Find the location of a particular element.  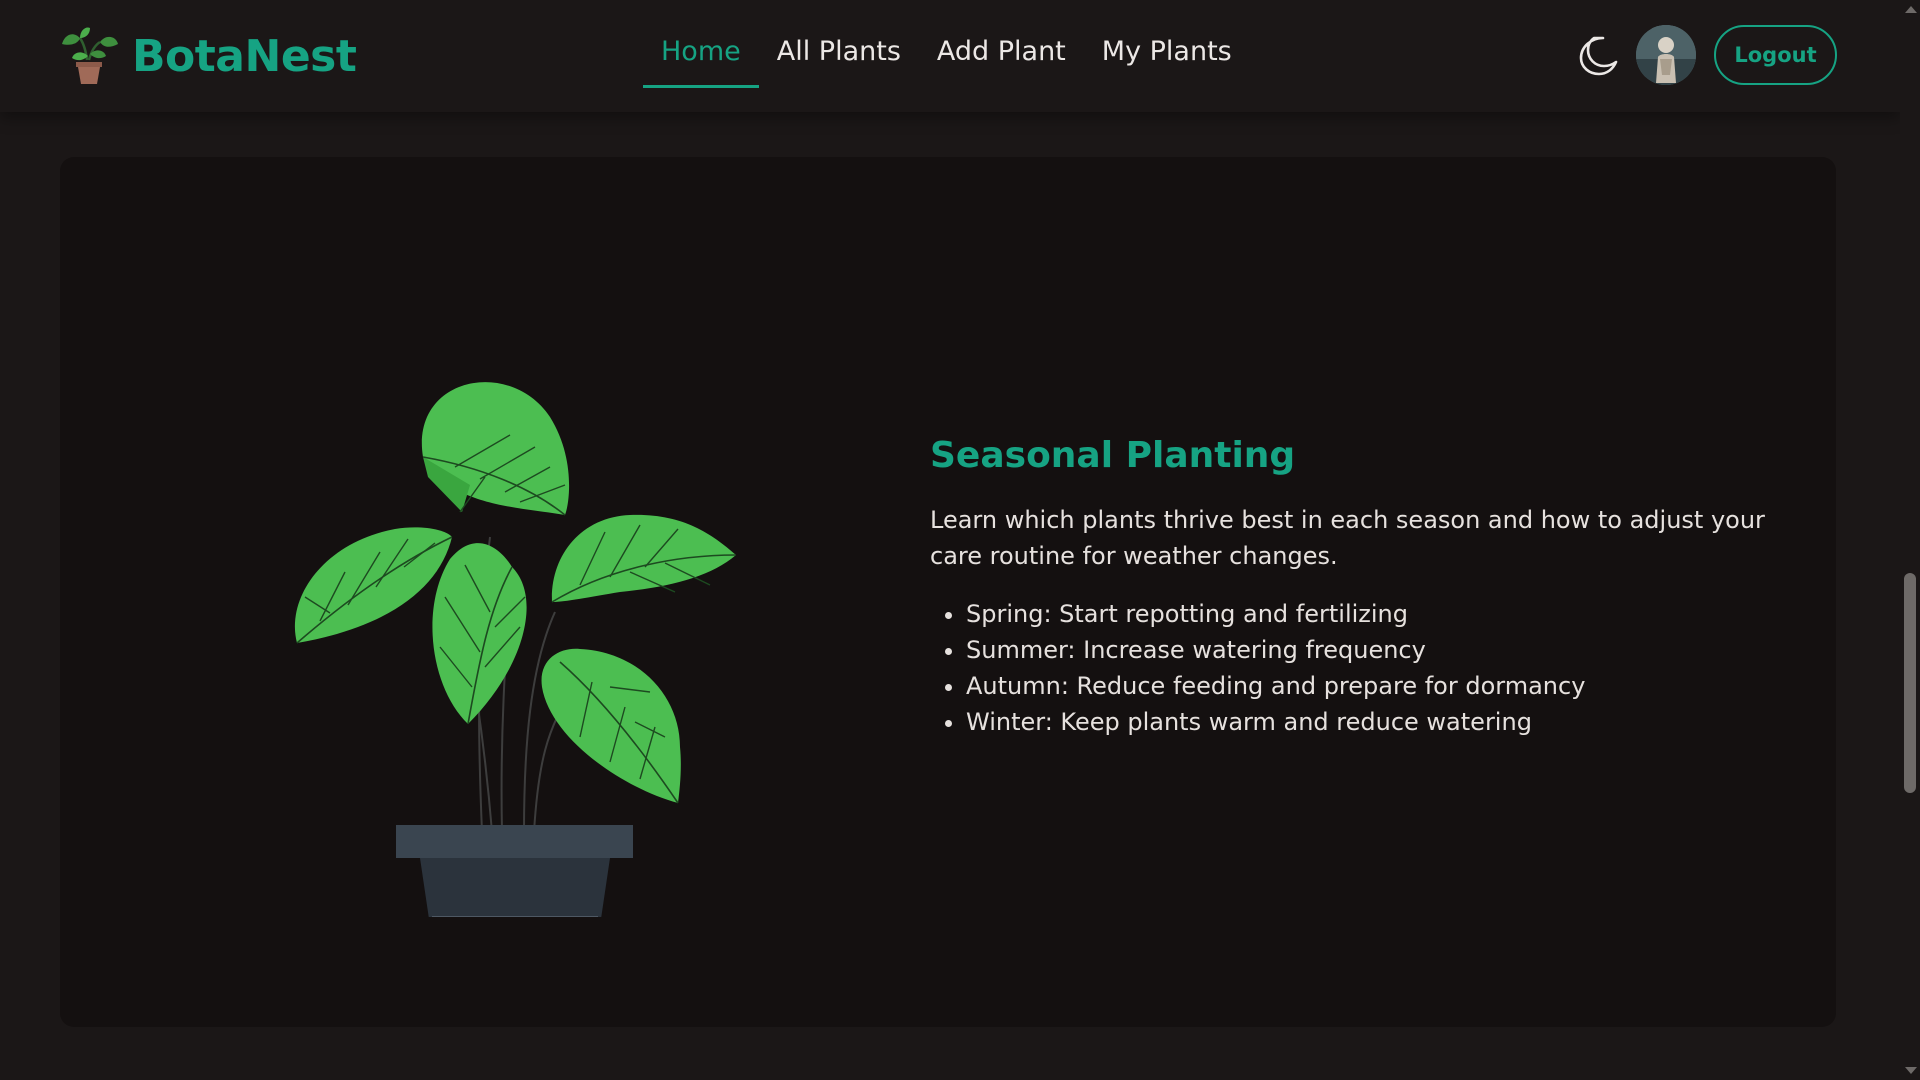

potted-plant-illustration is located at coordinates (515, 649).